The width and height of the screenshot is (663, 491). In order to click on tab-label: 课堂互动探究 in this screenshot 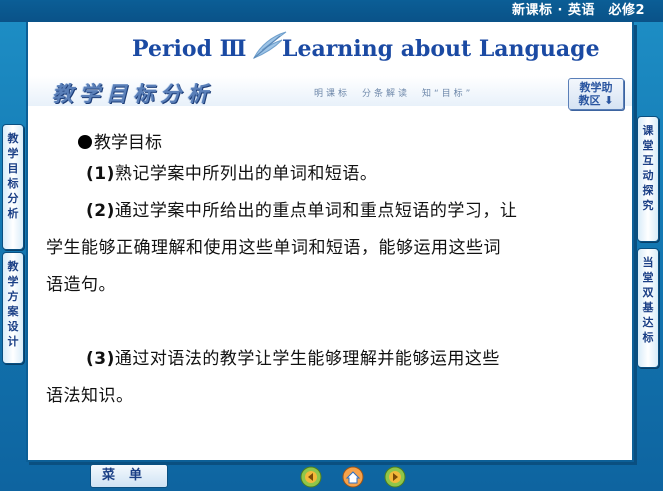, I will do `click(648, 168)`.